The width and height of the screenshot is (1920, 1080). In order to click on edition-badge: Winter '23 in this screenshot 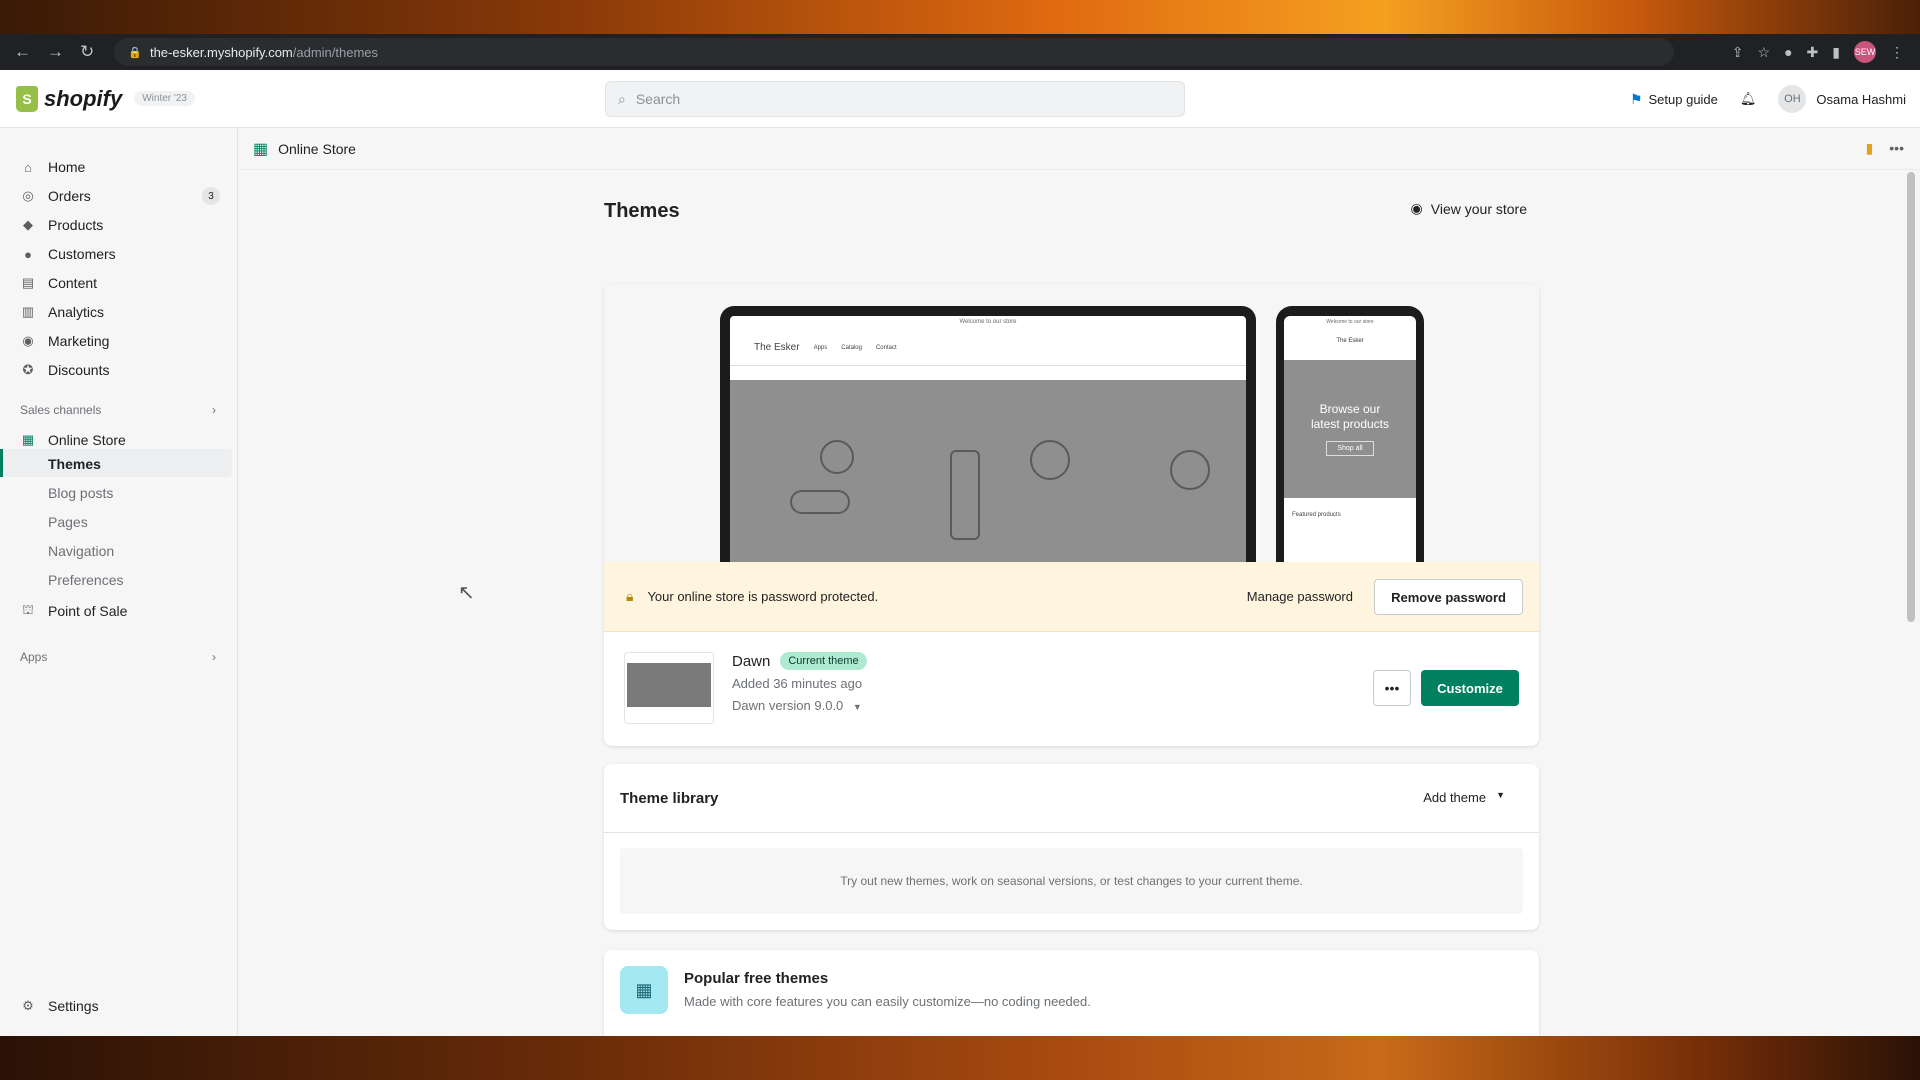, I will do `click(164, 98)`.